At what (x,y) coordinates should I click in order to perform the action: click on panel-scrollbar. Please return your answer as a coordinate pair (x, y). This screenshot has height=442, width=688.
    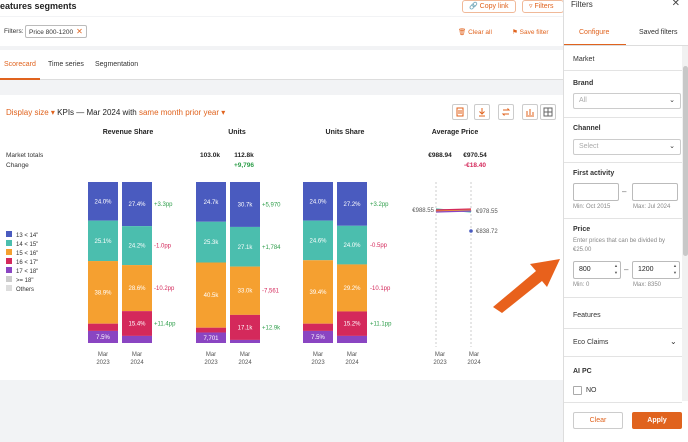
    Looking at the image, I should click on (685, 223).